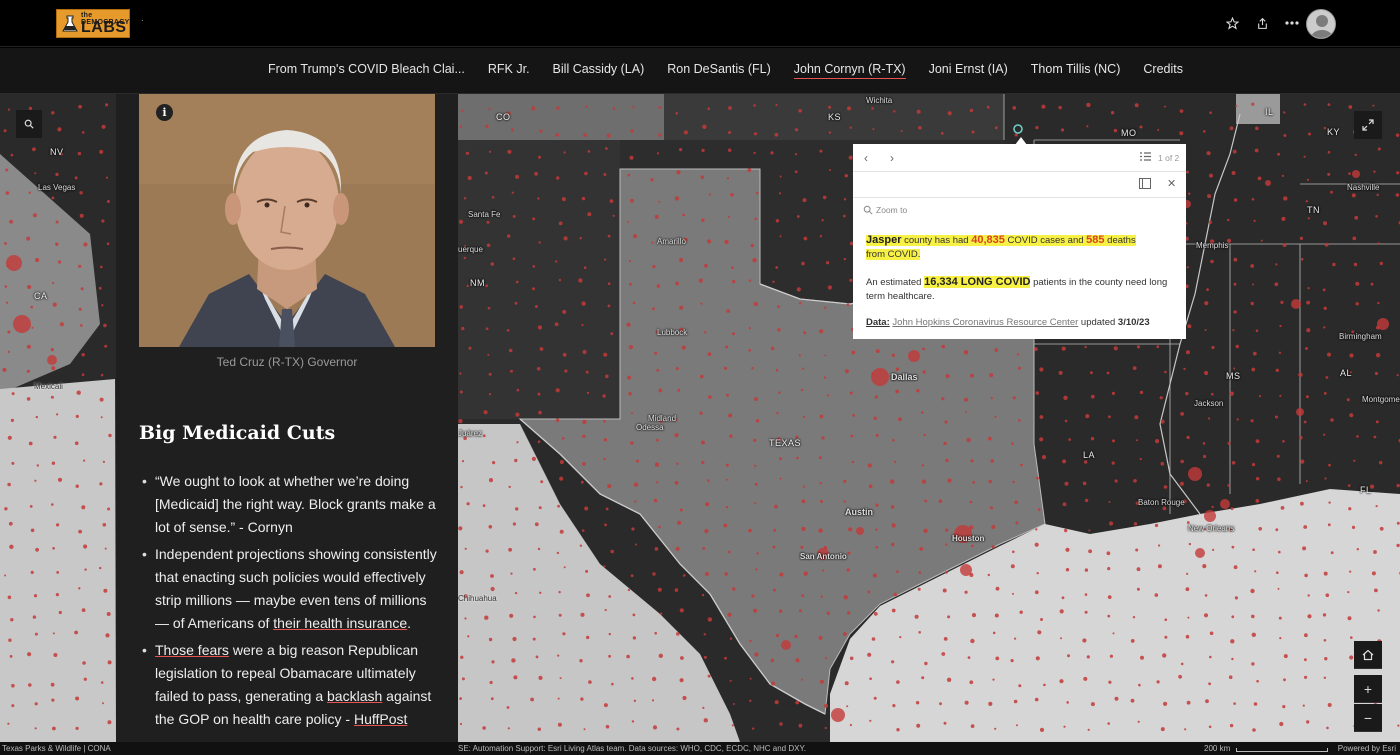 The height and width of the screenshot is (755, 1400). I want to click on share-icon, so click(1262, 23).